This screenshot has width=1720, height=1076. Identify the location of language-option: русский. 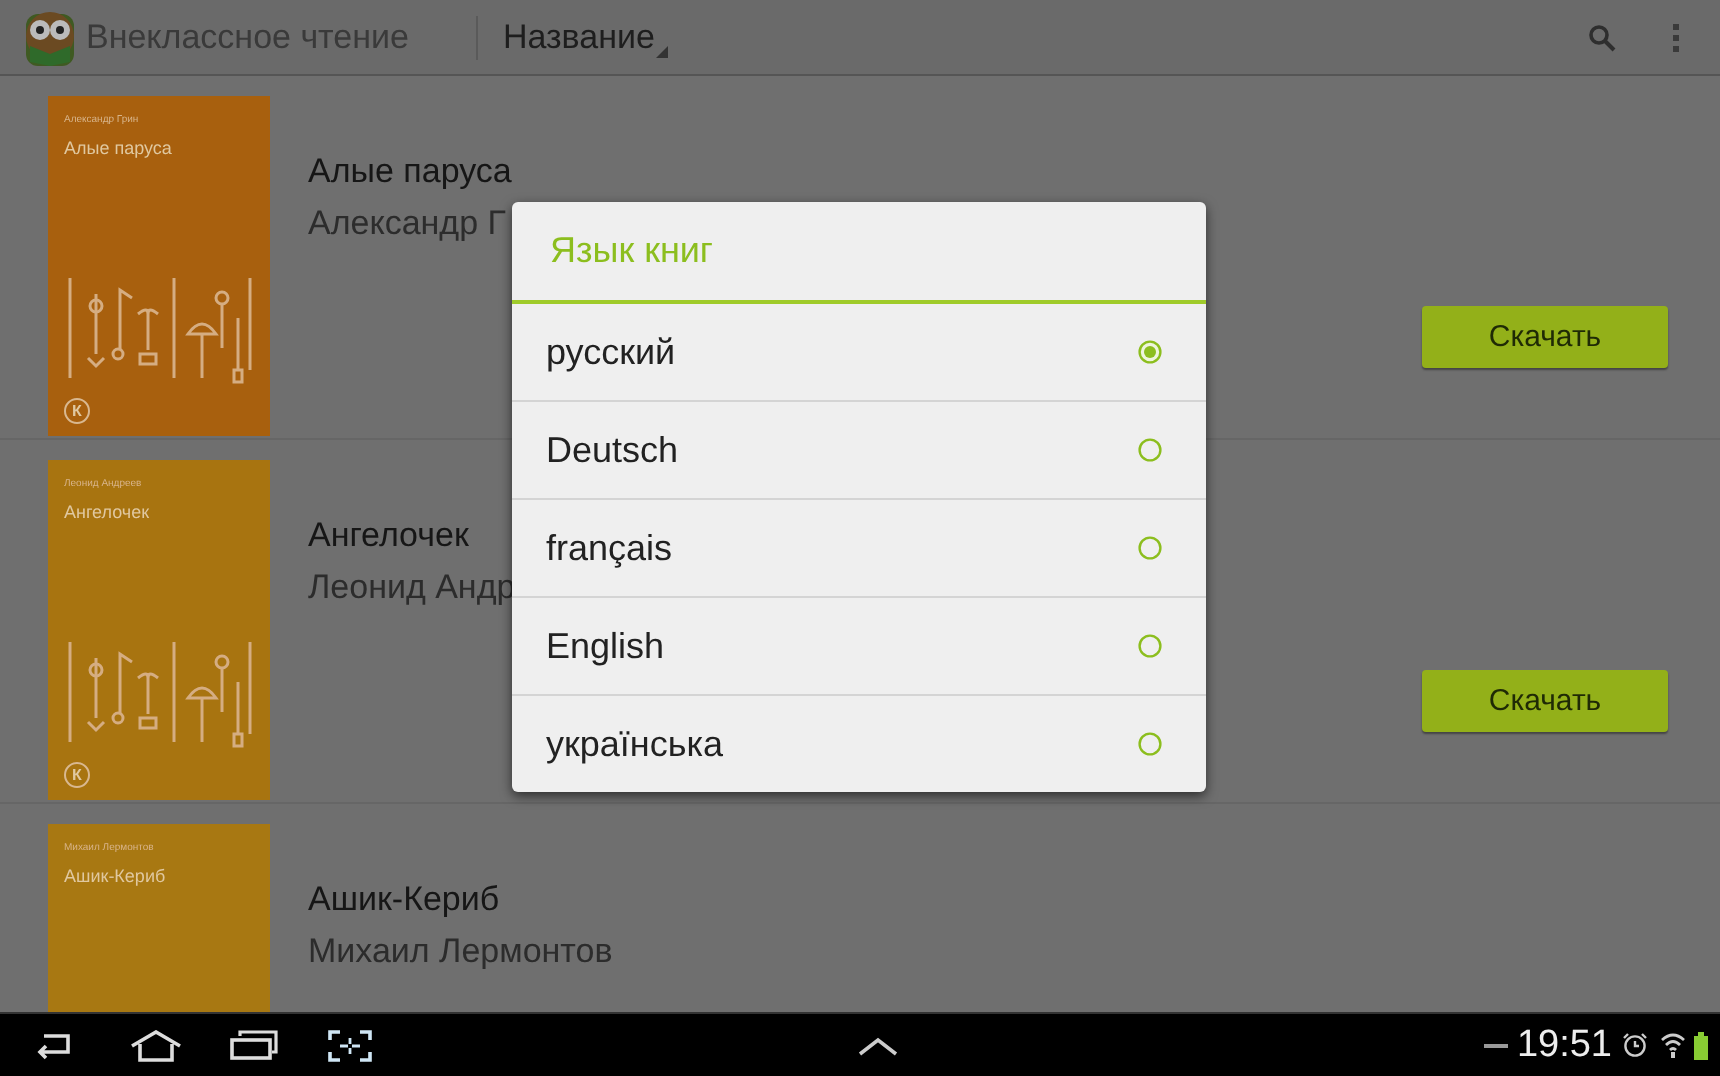
(859, 352).